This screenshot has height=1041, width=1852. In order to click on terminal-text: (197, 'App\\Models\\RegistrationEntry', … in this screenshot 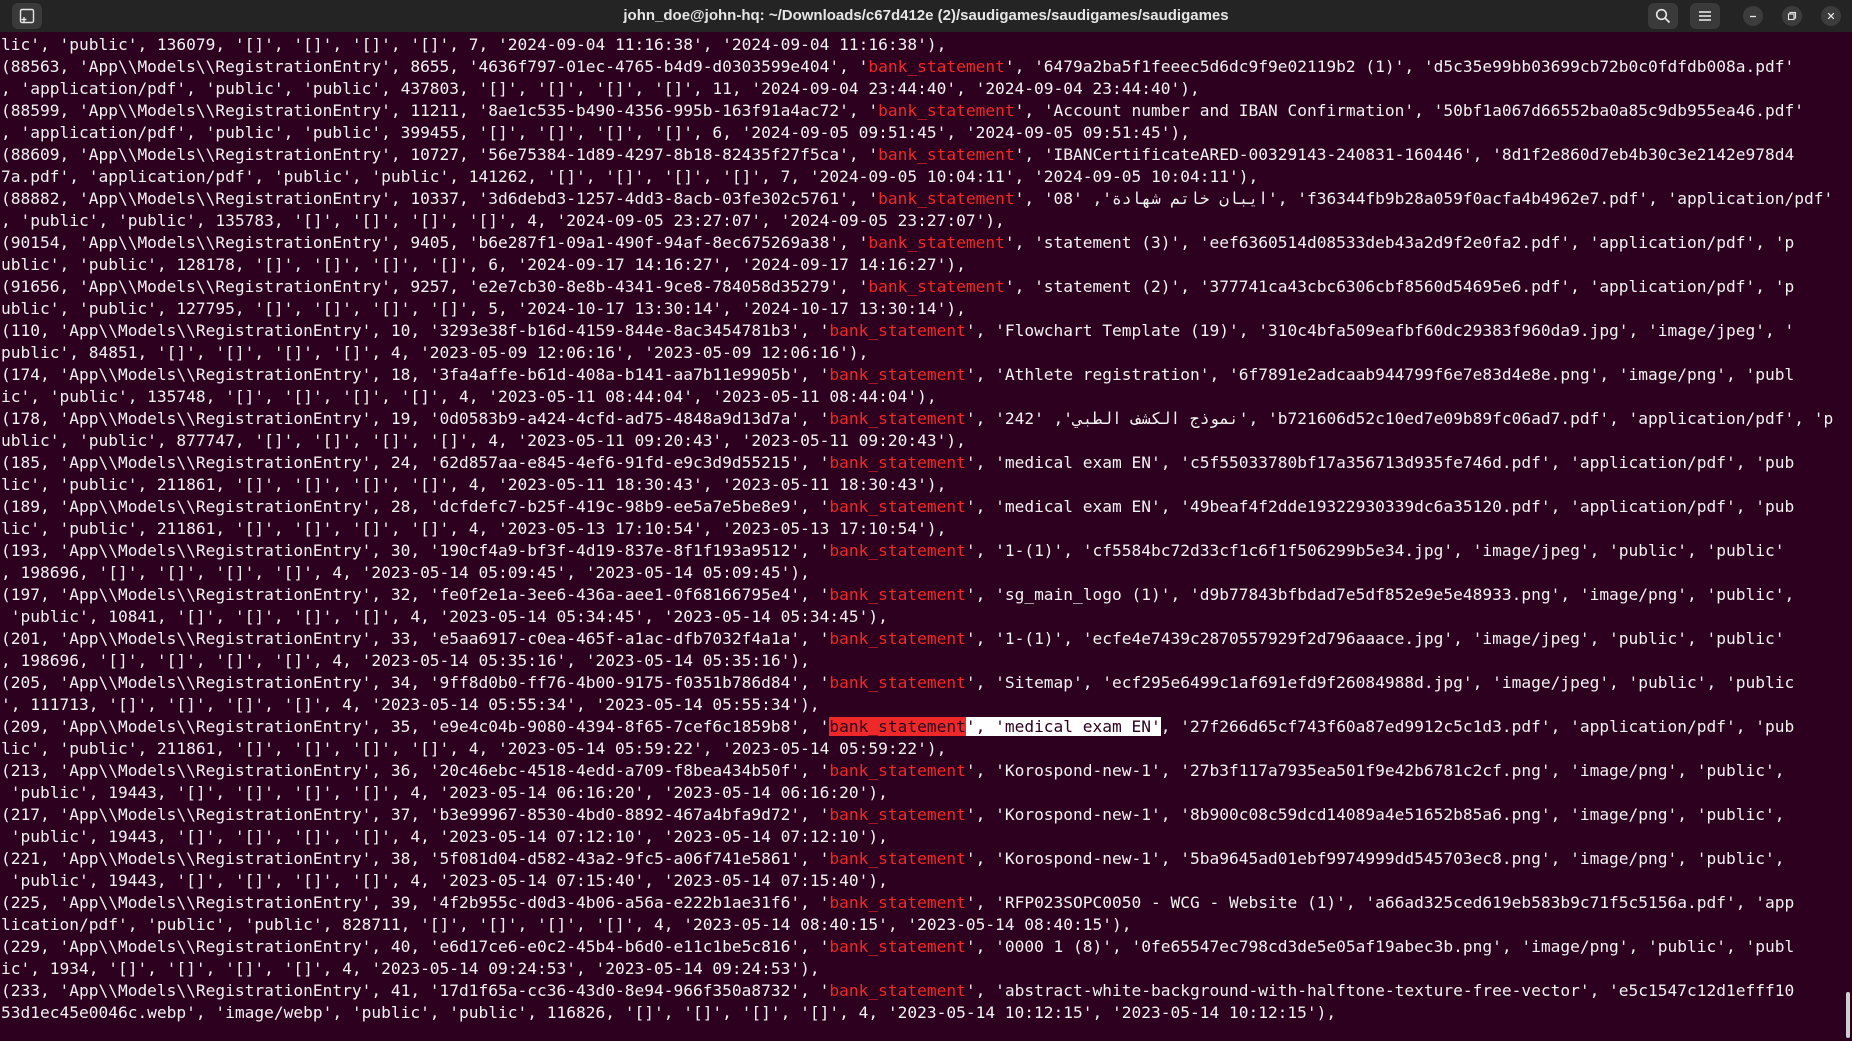, I will do `click(415, 594)`.